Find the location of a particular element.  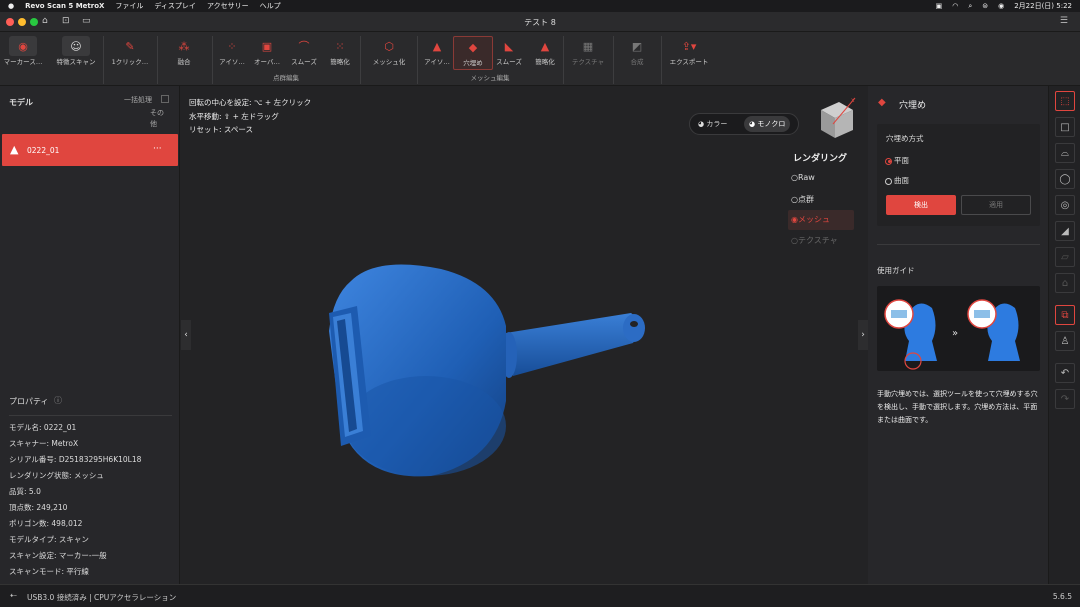

render-texture: ○テクスチャ is located at coordinates (814, 240).